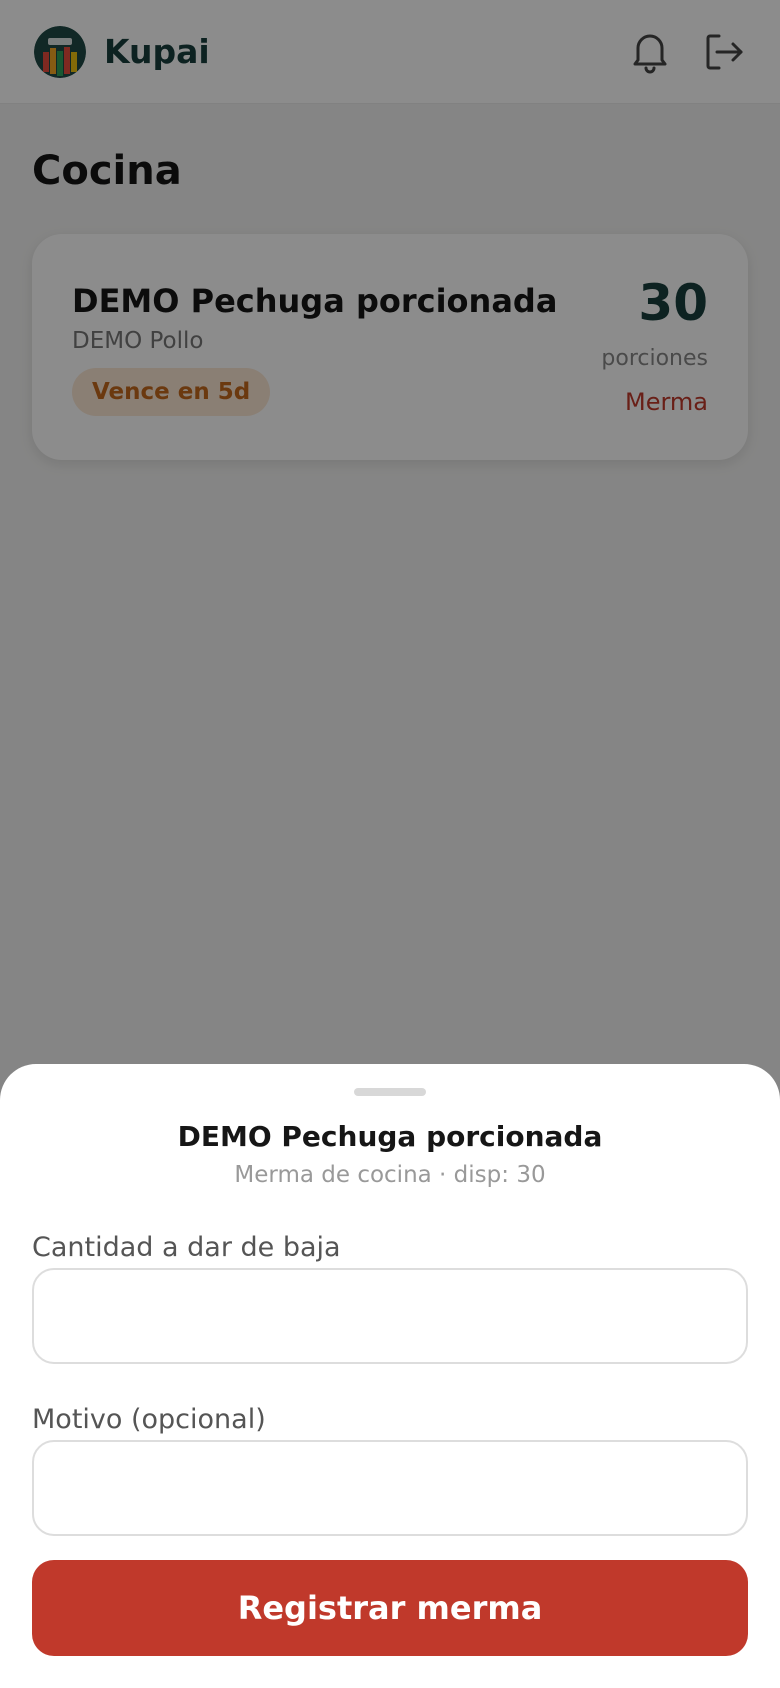 Image resolution: width=780 pixels, height=1688 pixels. Describe the element at coordinates (186, 1247) in the screenshot. I see `quantity-label: Cantidad a dar de baja` at that location.